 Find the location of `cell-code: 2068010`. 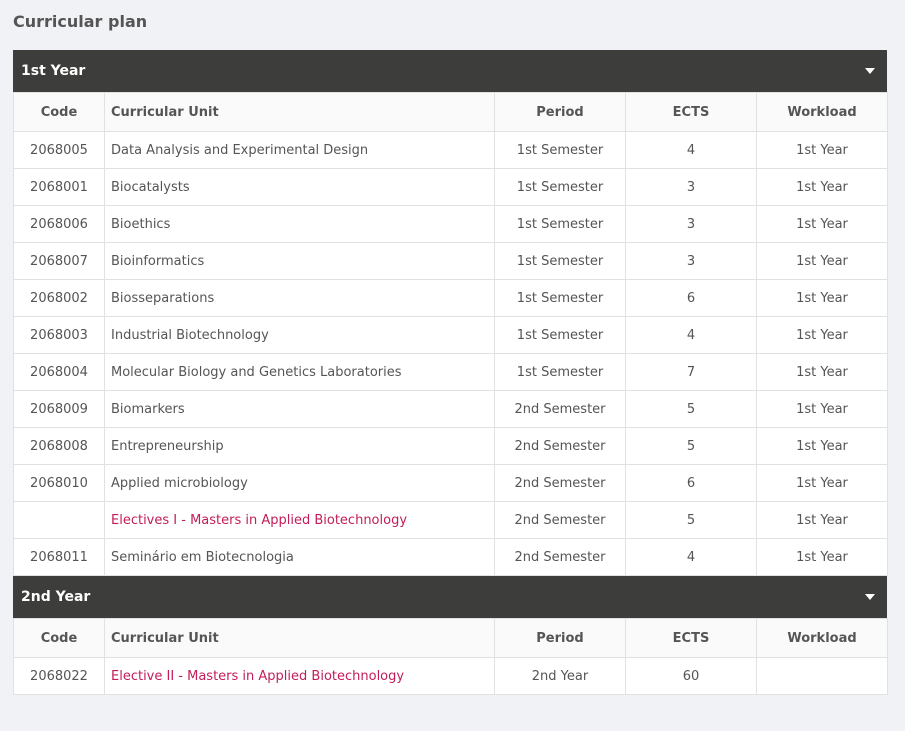

cell-code: 2068010 is located at coordinates (59, 483).